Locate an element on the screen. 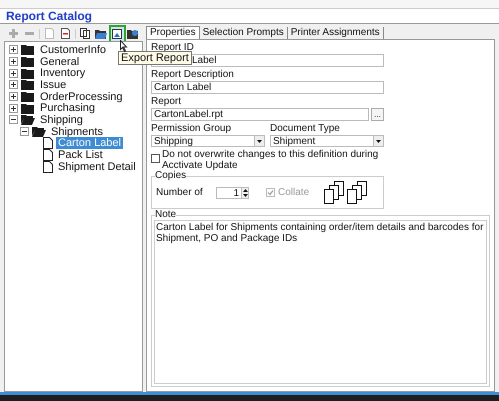 Image resolution: width=499 pixels, height=401 pixels. delete-document-icon is located at coordinates (65, 33).